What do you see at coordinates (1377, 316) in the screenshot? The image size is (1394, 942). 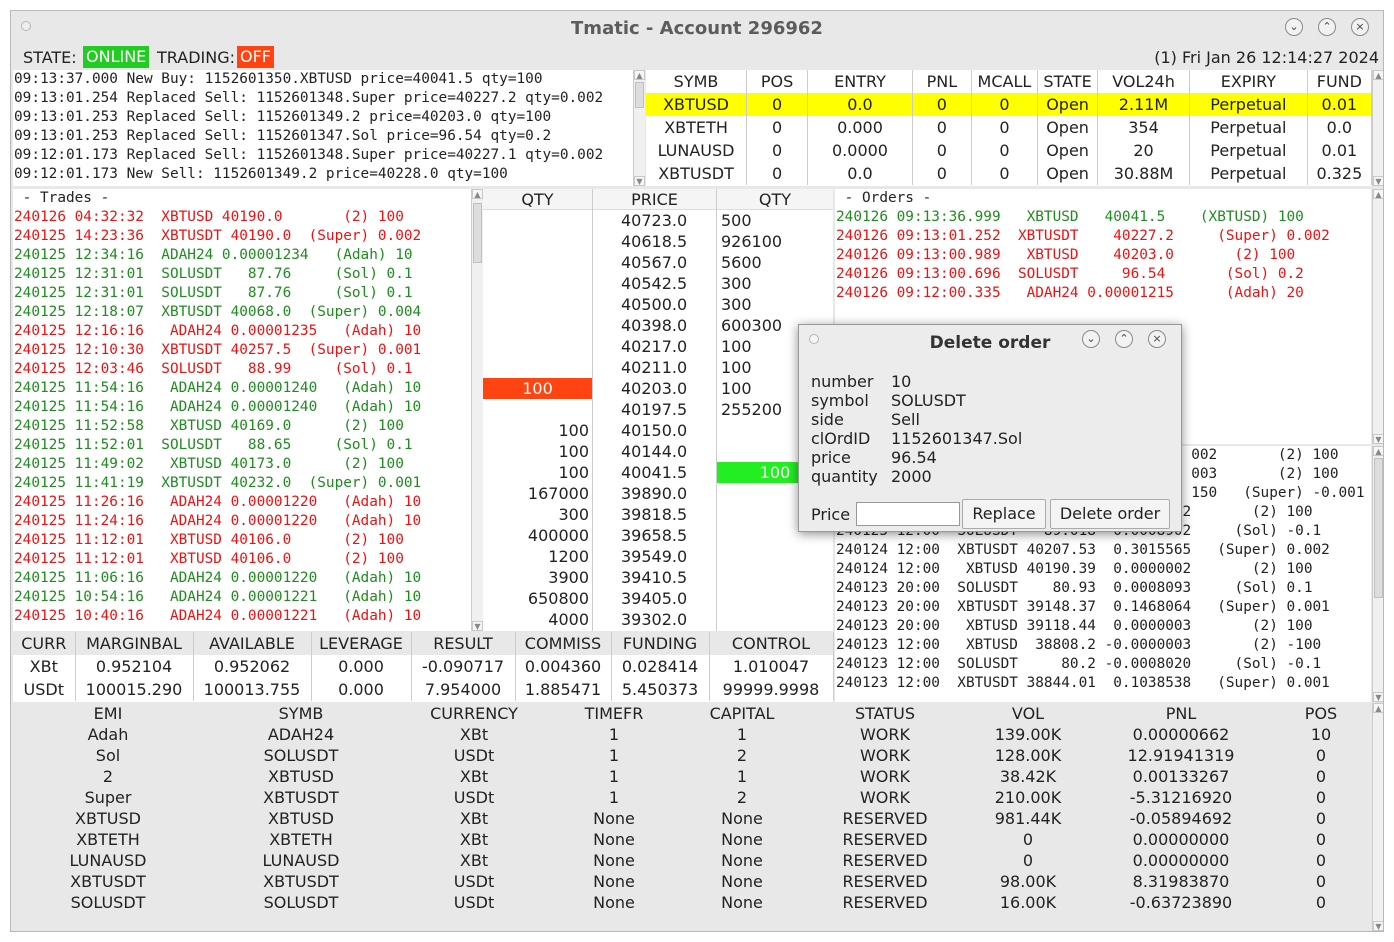 I see `orders-scrollbar: ▲ ▼` at bounding box center [1377, 316].